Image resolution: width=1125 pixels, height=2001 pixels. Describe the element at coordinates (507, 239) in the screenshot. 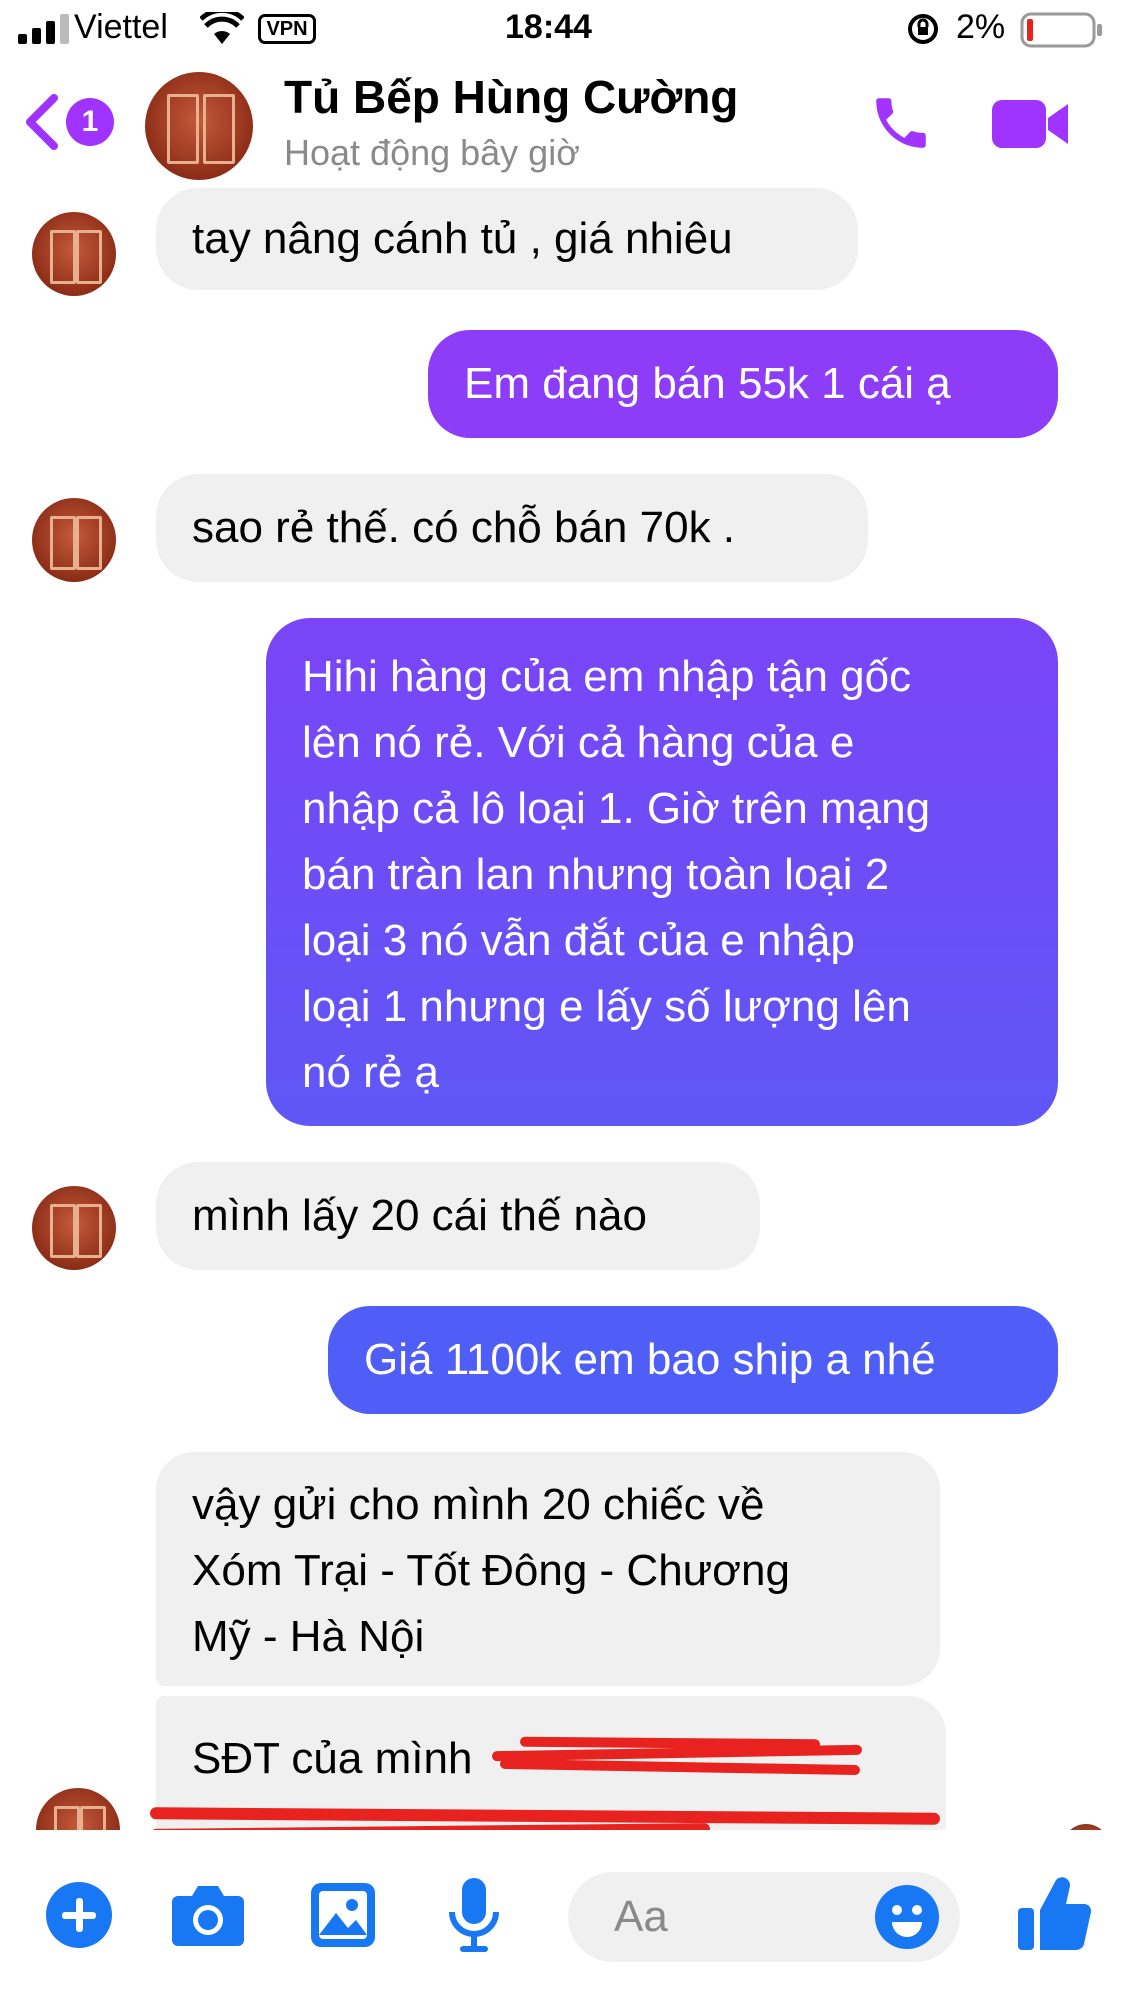

I see `message-bubble-incoming: tay nâng cánh tủ , giá nhiêu` at that location.